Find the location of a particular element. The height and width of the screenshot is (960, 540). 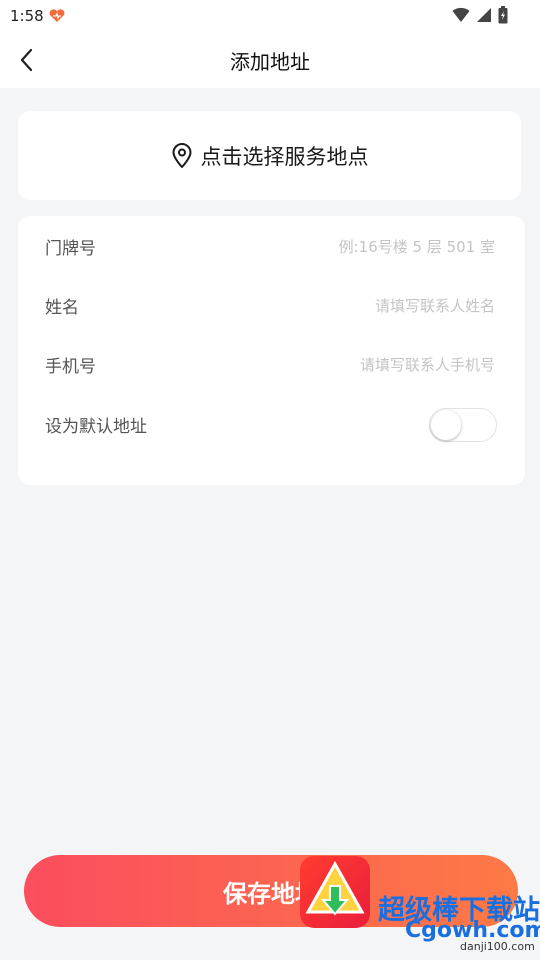

door-number-input is located at coordinates (345, 247).